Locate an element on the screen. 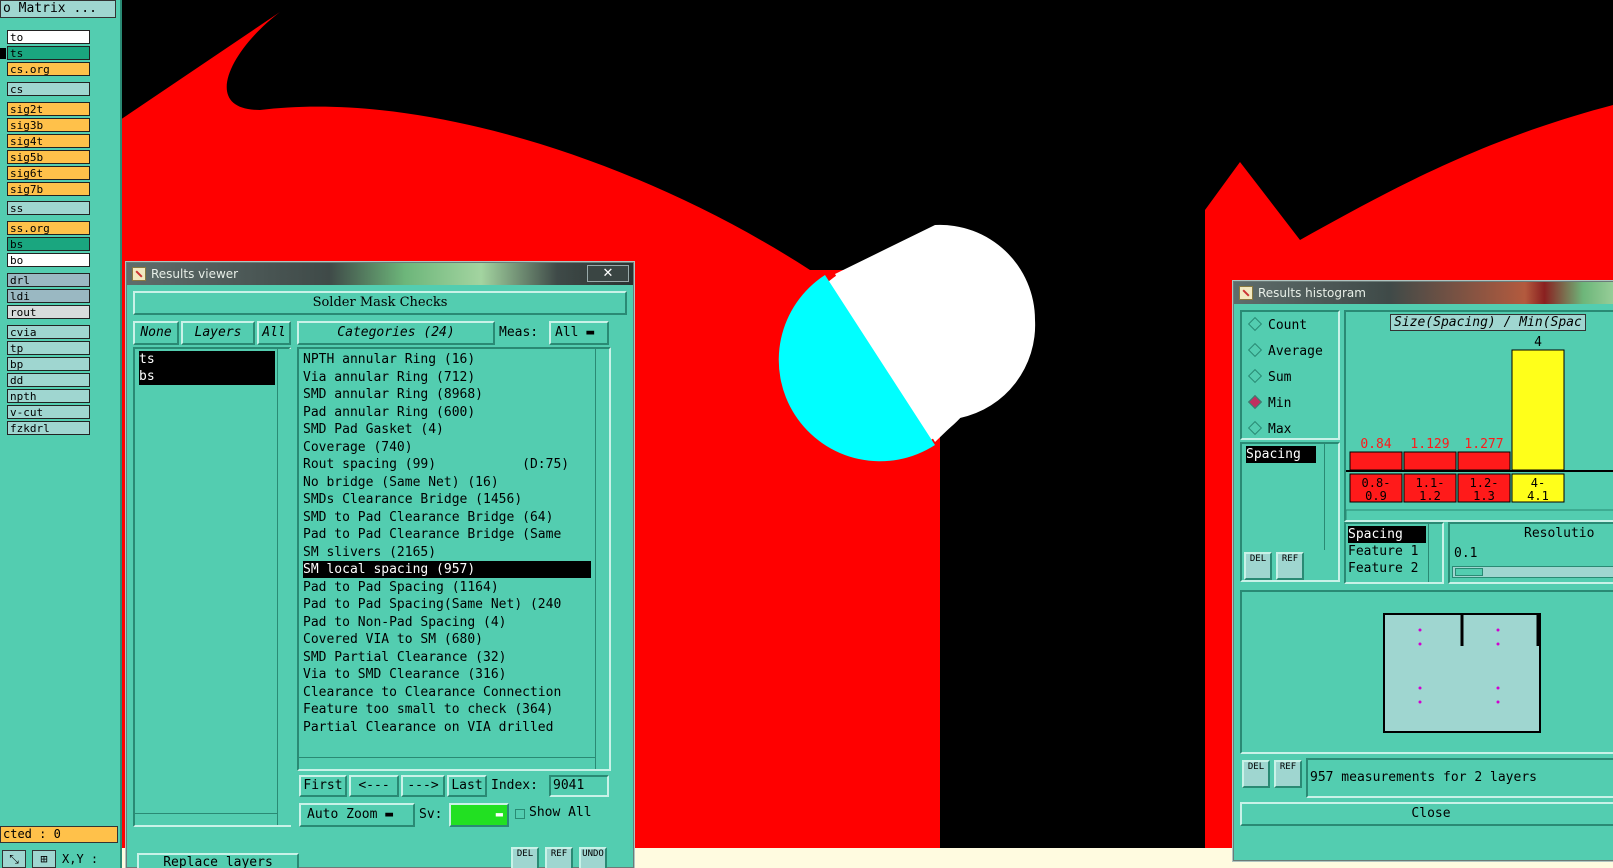  category-item: Partial Clearance on VIA drilled is located at coordinates (447, 727).